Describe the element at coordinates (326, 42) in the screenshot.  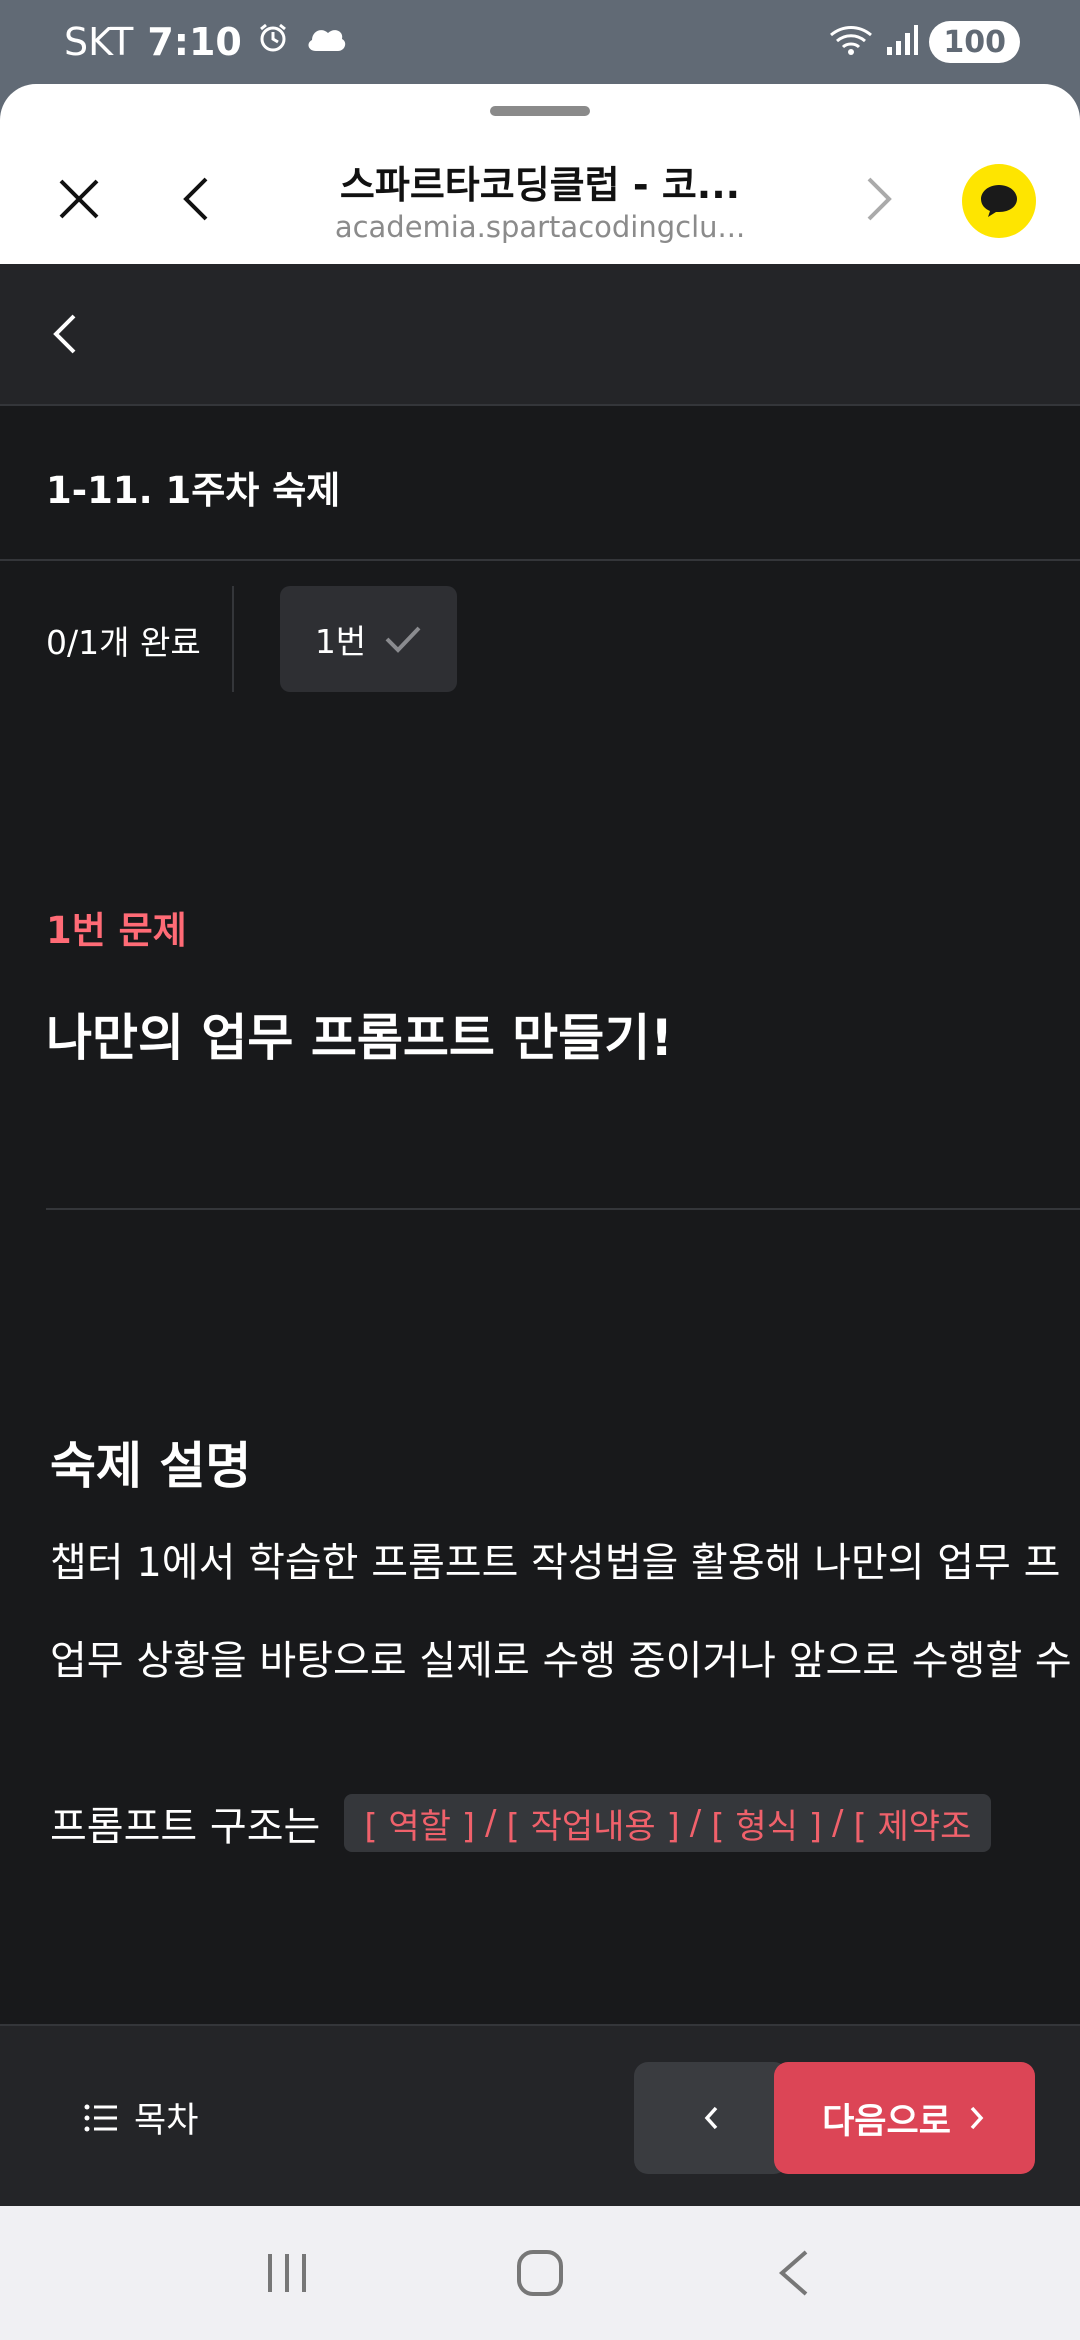
I see `cloud-icon` at that location.